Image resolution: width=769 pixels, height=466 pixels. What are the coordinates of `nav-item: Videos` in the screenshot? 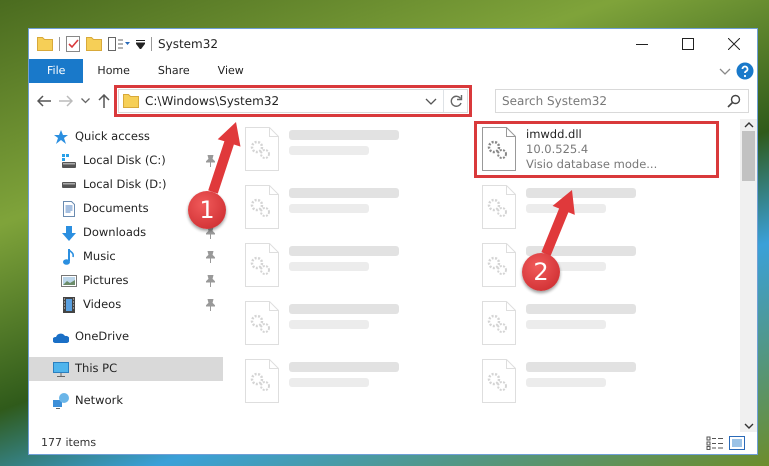 It's located at (91, 305).